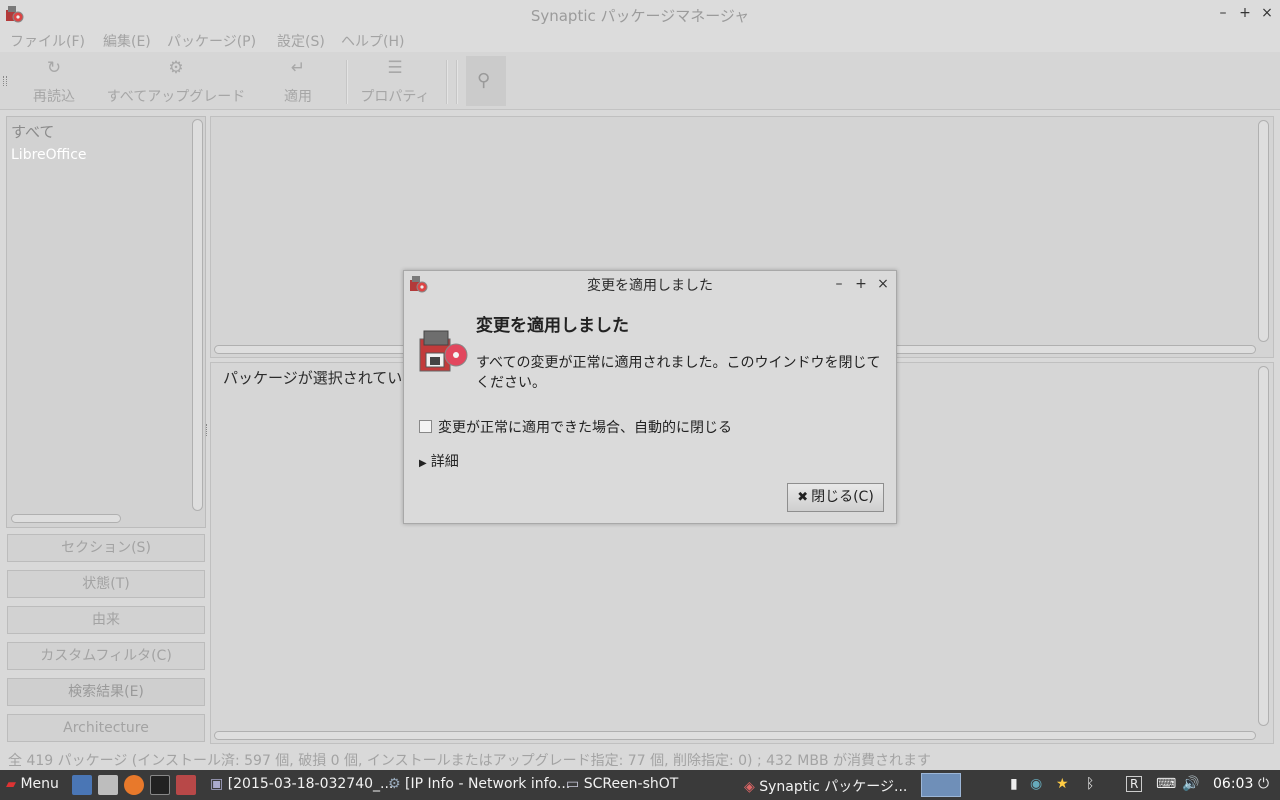 The image size is (1280, 800). What do you see at coordinates (1062, 784) in the screenshot?
I see `update-notifier-icon: ★` at bounding box center [1062, 784].